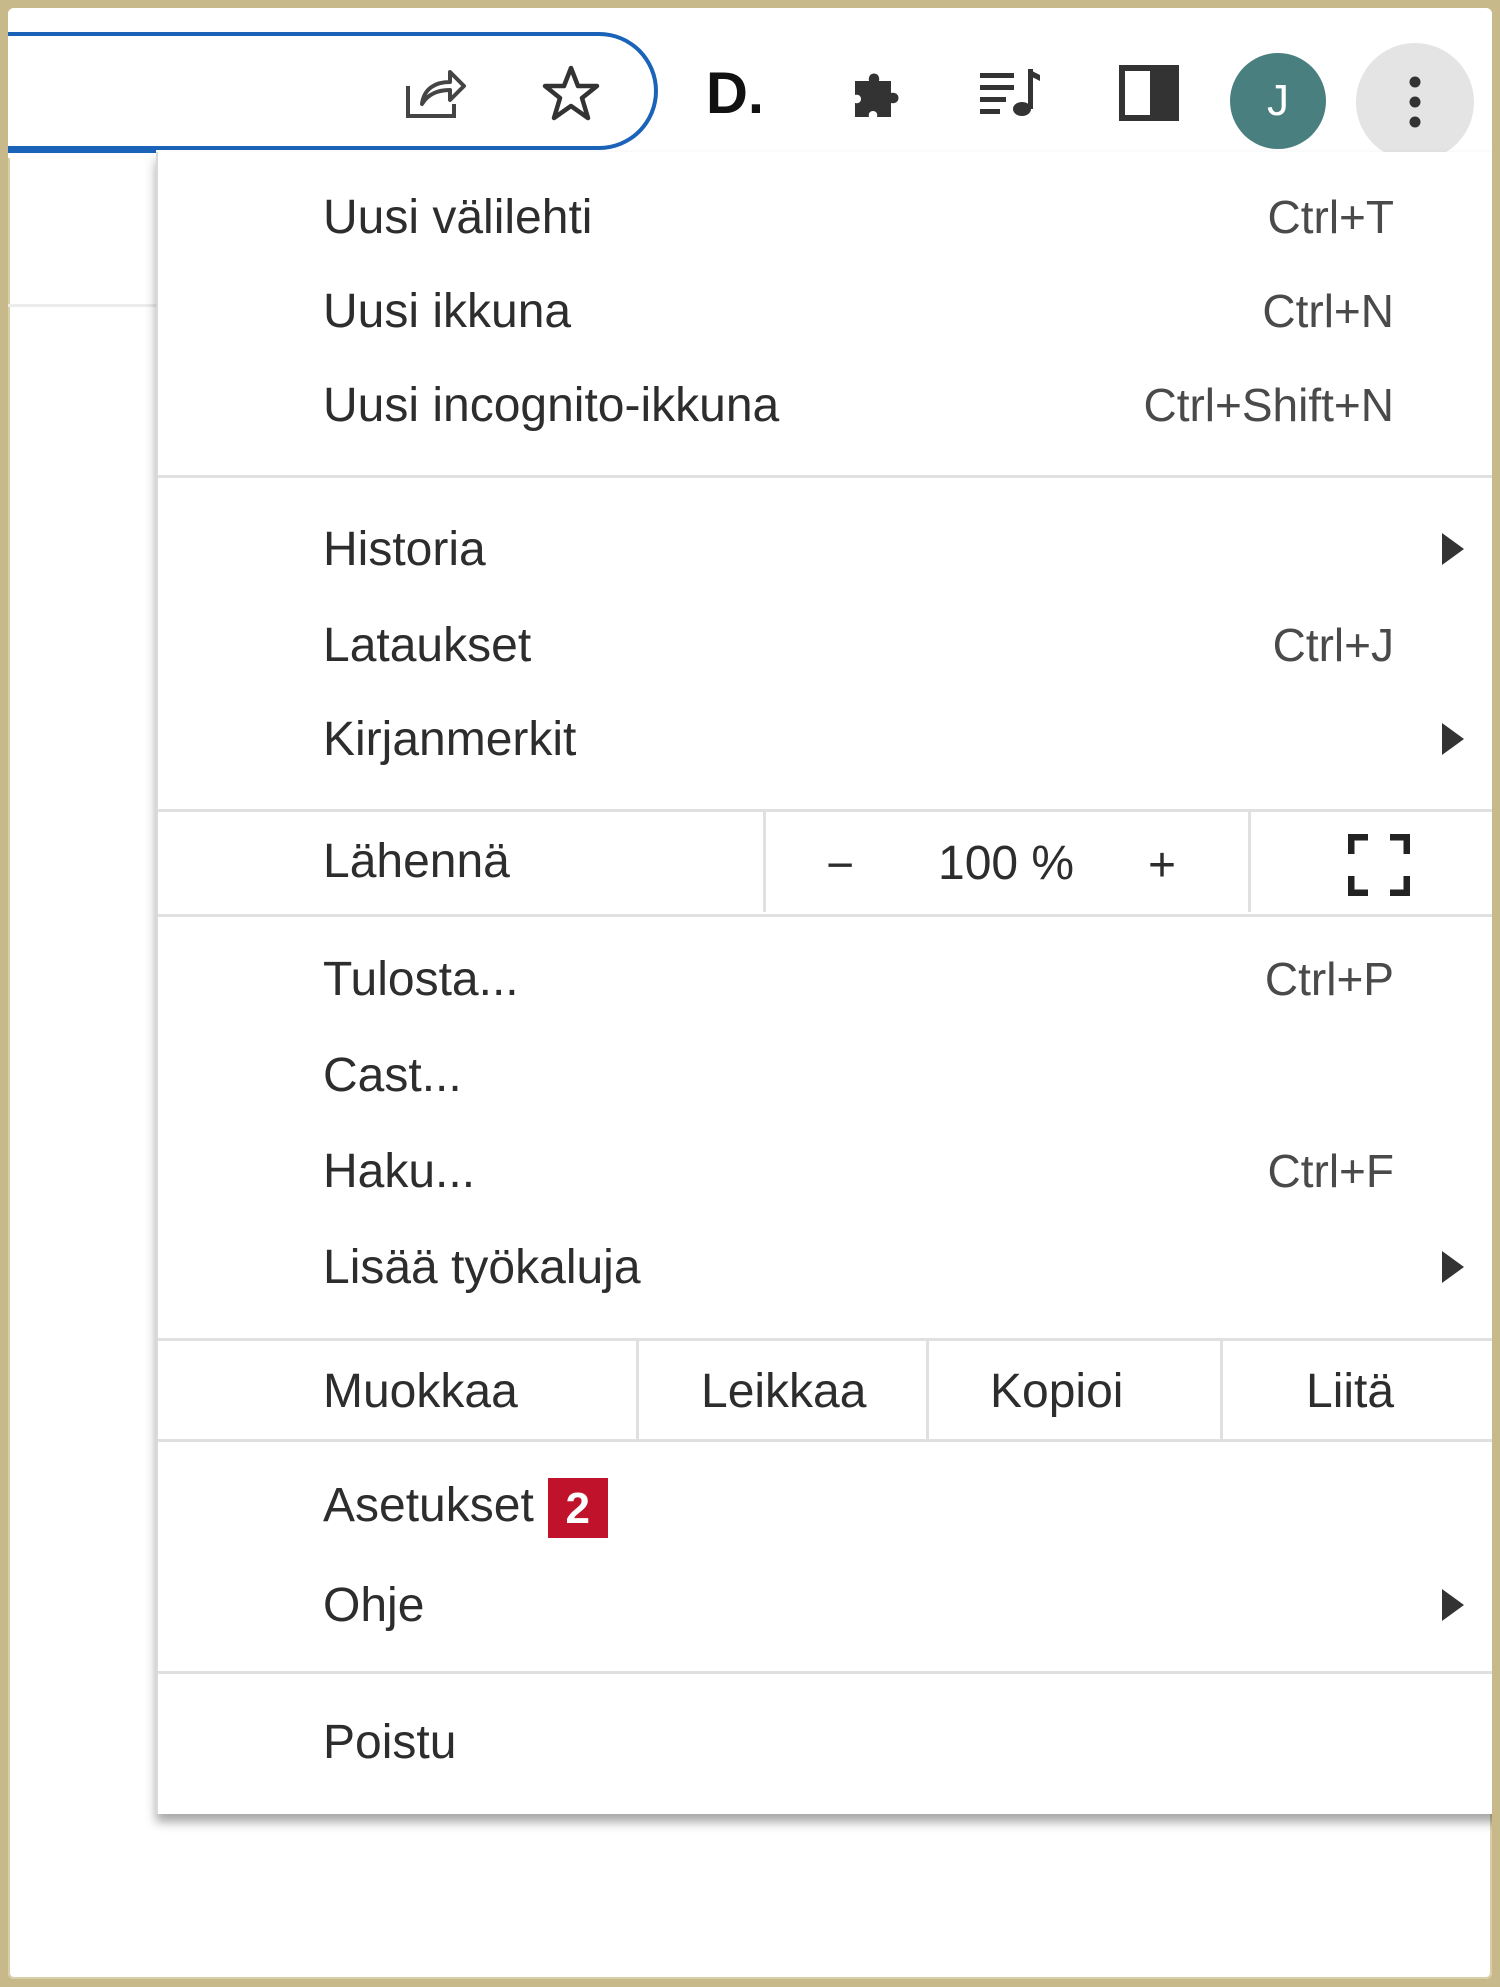  I want to click on menu-item-shortcut: Ctrl+J, so click(1333, 645).